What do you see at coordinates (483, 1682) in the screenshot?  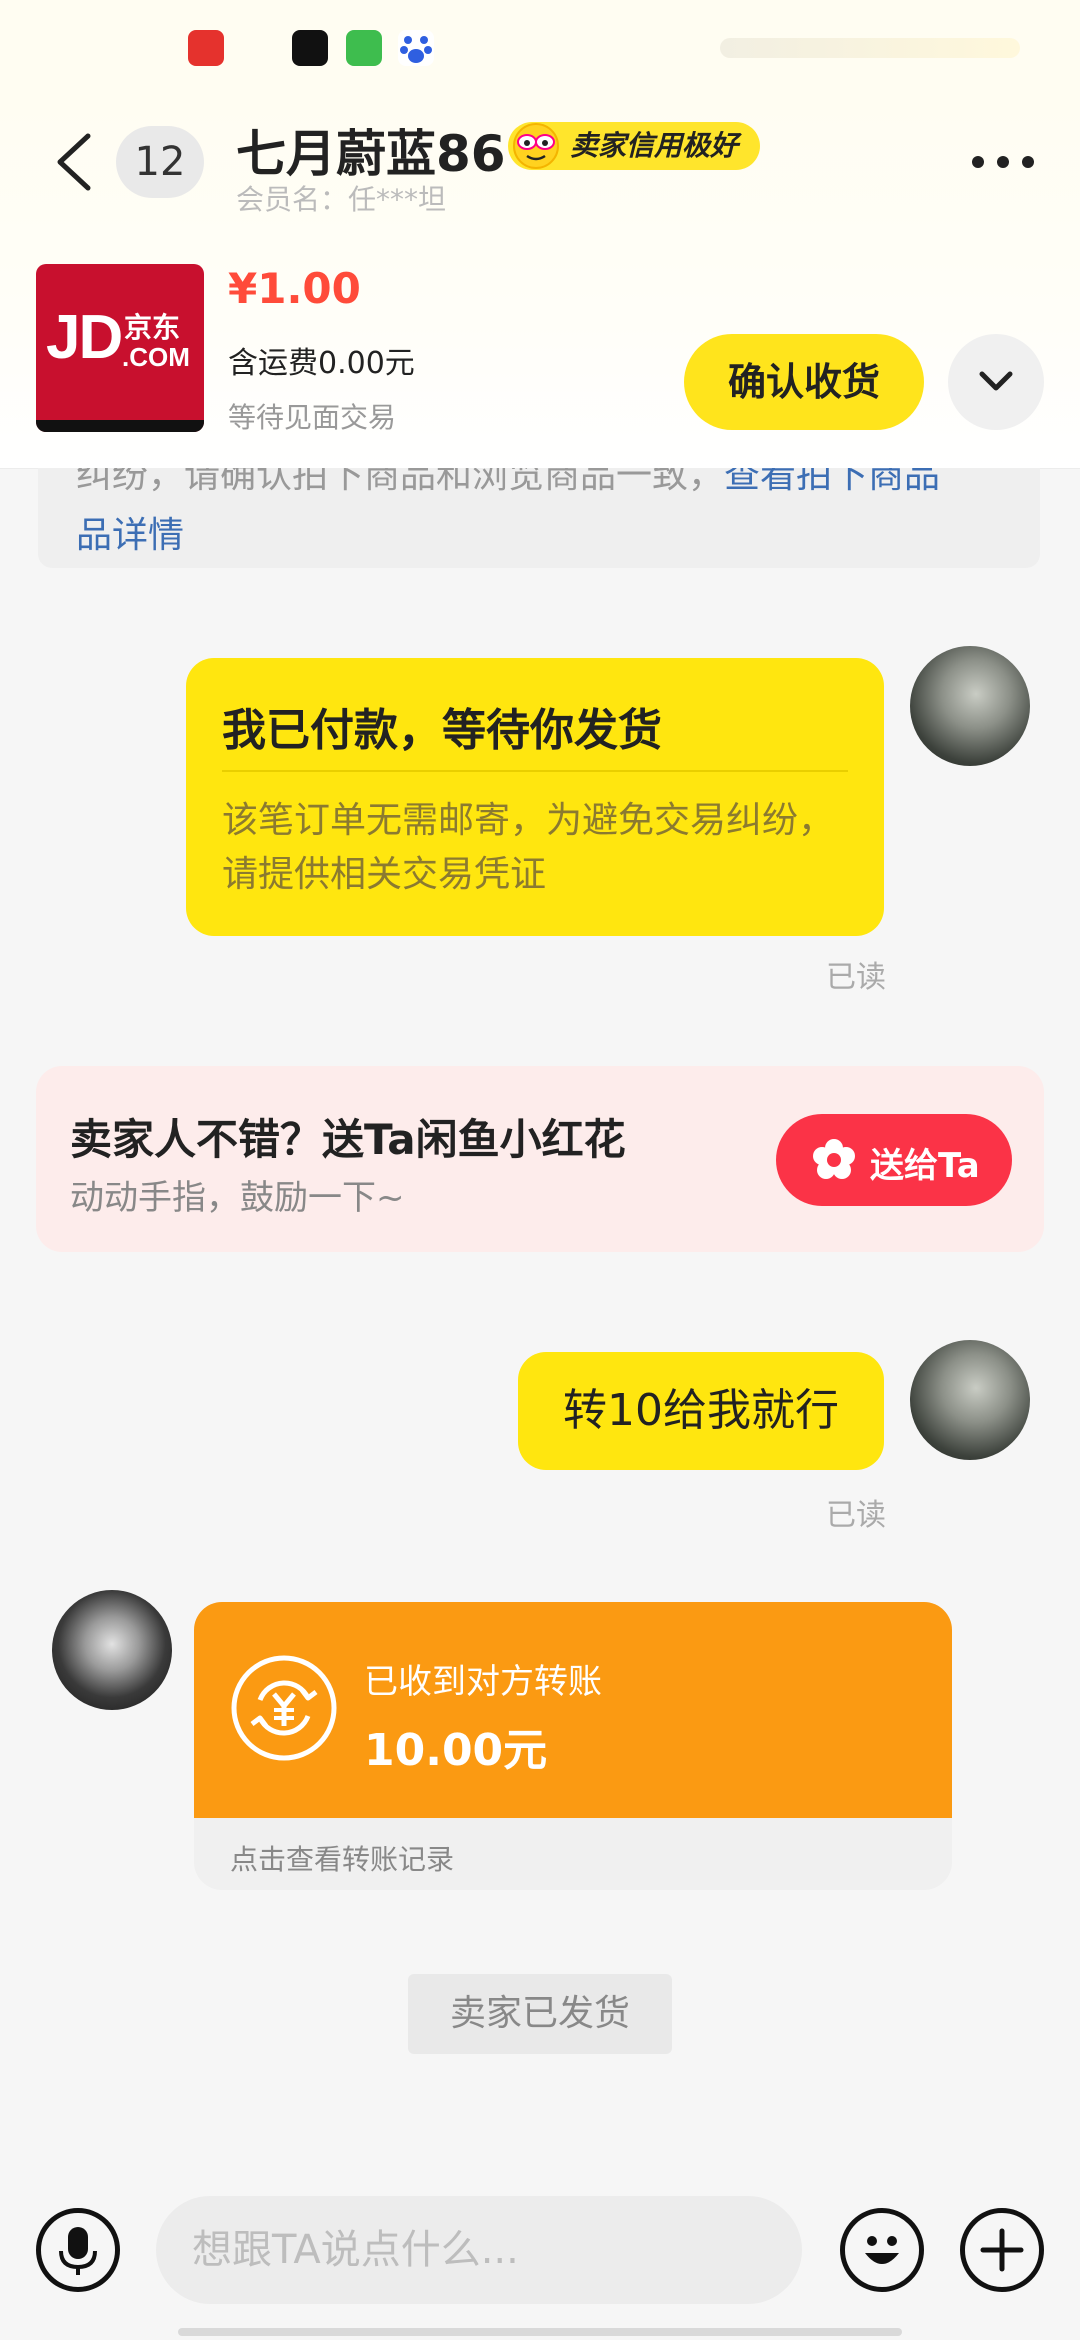 I see `transfer-label: 已收到对方转账` at bounding box center [483, 1682].